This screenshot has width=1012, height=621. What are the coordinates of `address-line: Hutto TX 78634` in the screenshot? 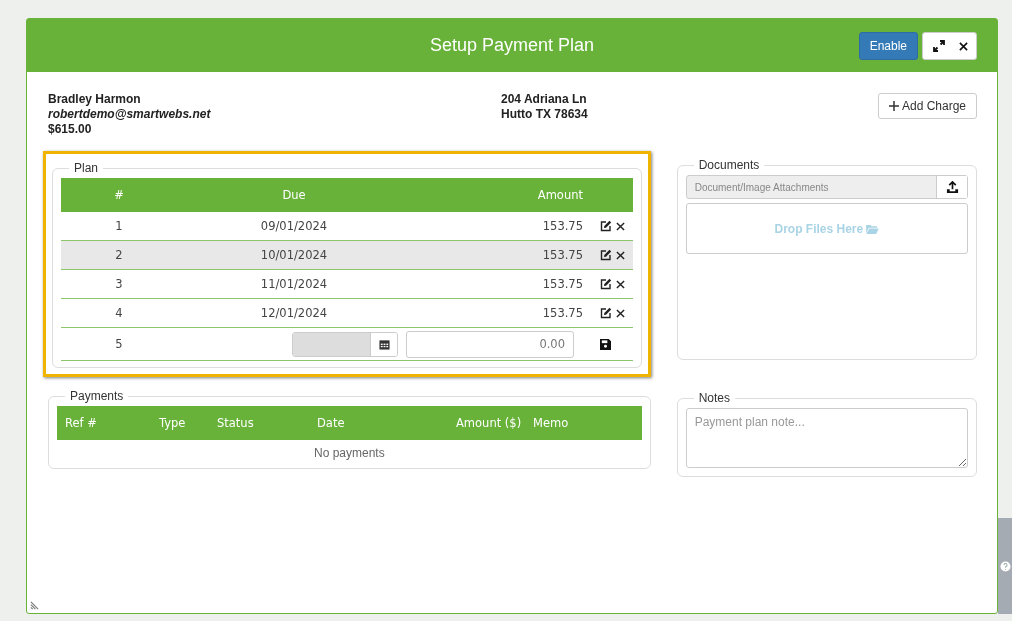 It's located at (545, 114).